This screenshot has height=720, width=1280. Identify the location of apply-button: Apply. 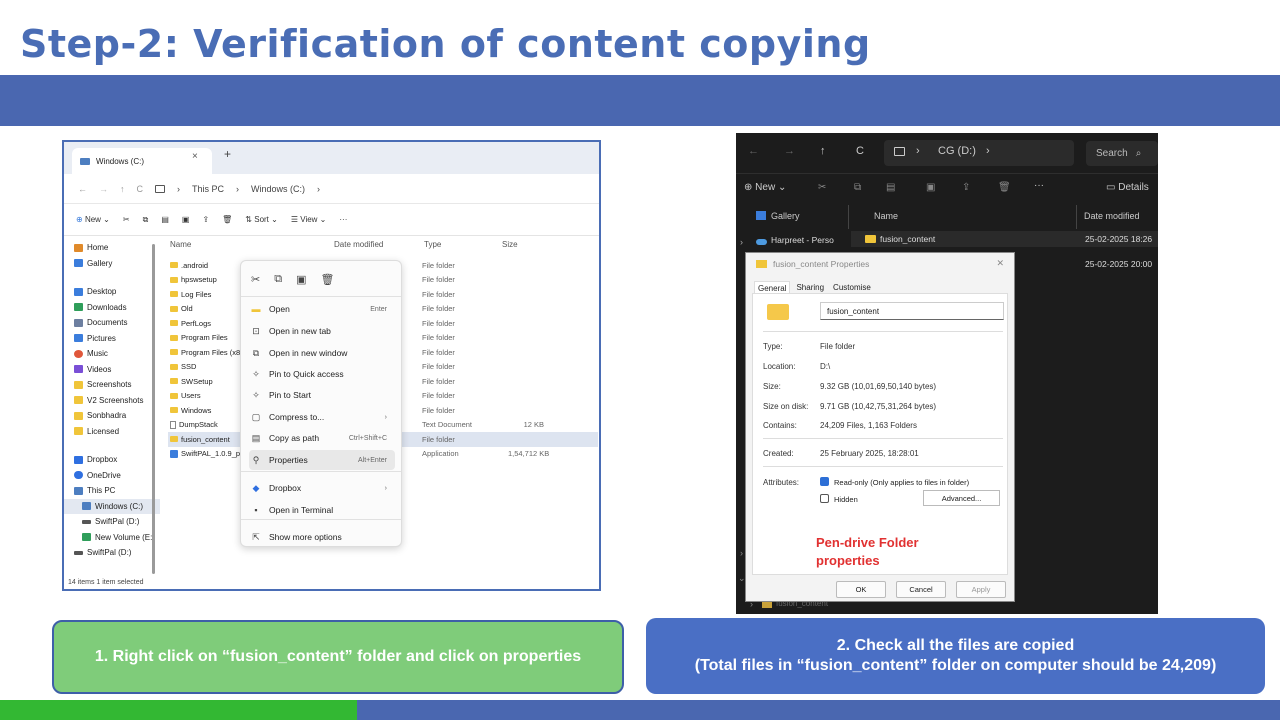
(981, 589).